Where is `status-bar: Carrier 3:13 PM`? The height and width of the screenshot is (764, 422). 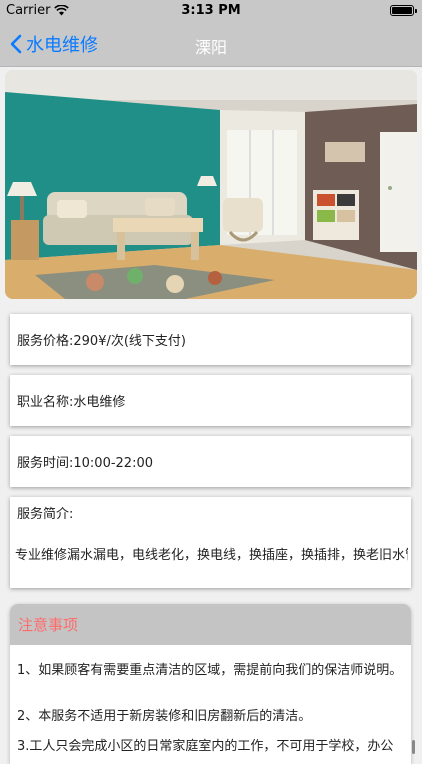
status-bar: Carrier 3:13 PM is located at coordinates (211, 11).